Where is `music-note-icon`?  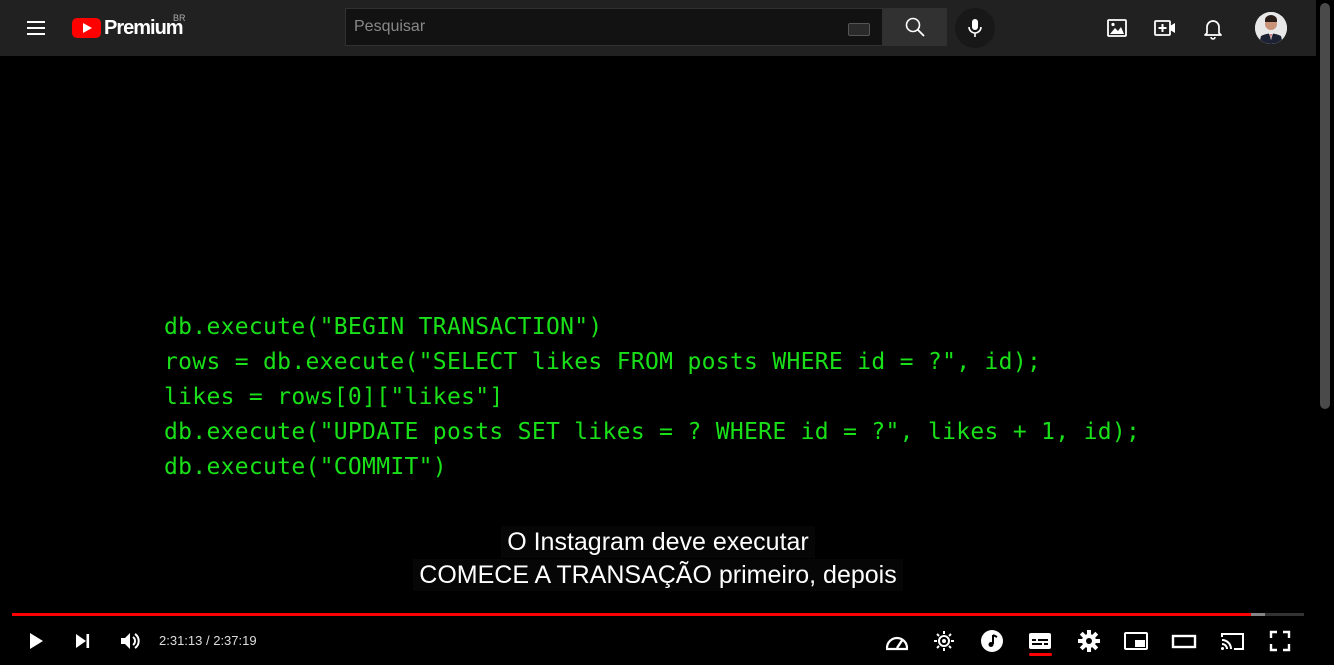
music-note-icon is located at coordinates (992, 641).